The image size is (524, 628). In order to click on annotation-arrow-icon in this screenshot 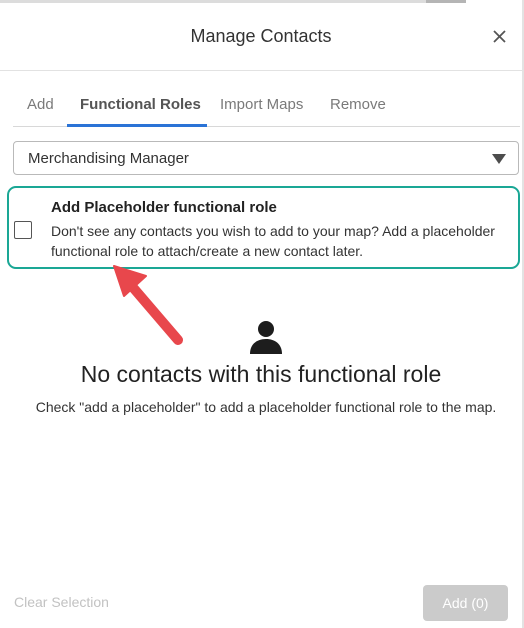, I will do `click(148, 305)`.